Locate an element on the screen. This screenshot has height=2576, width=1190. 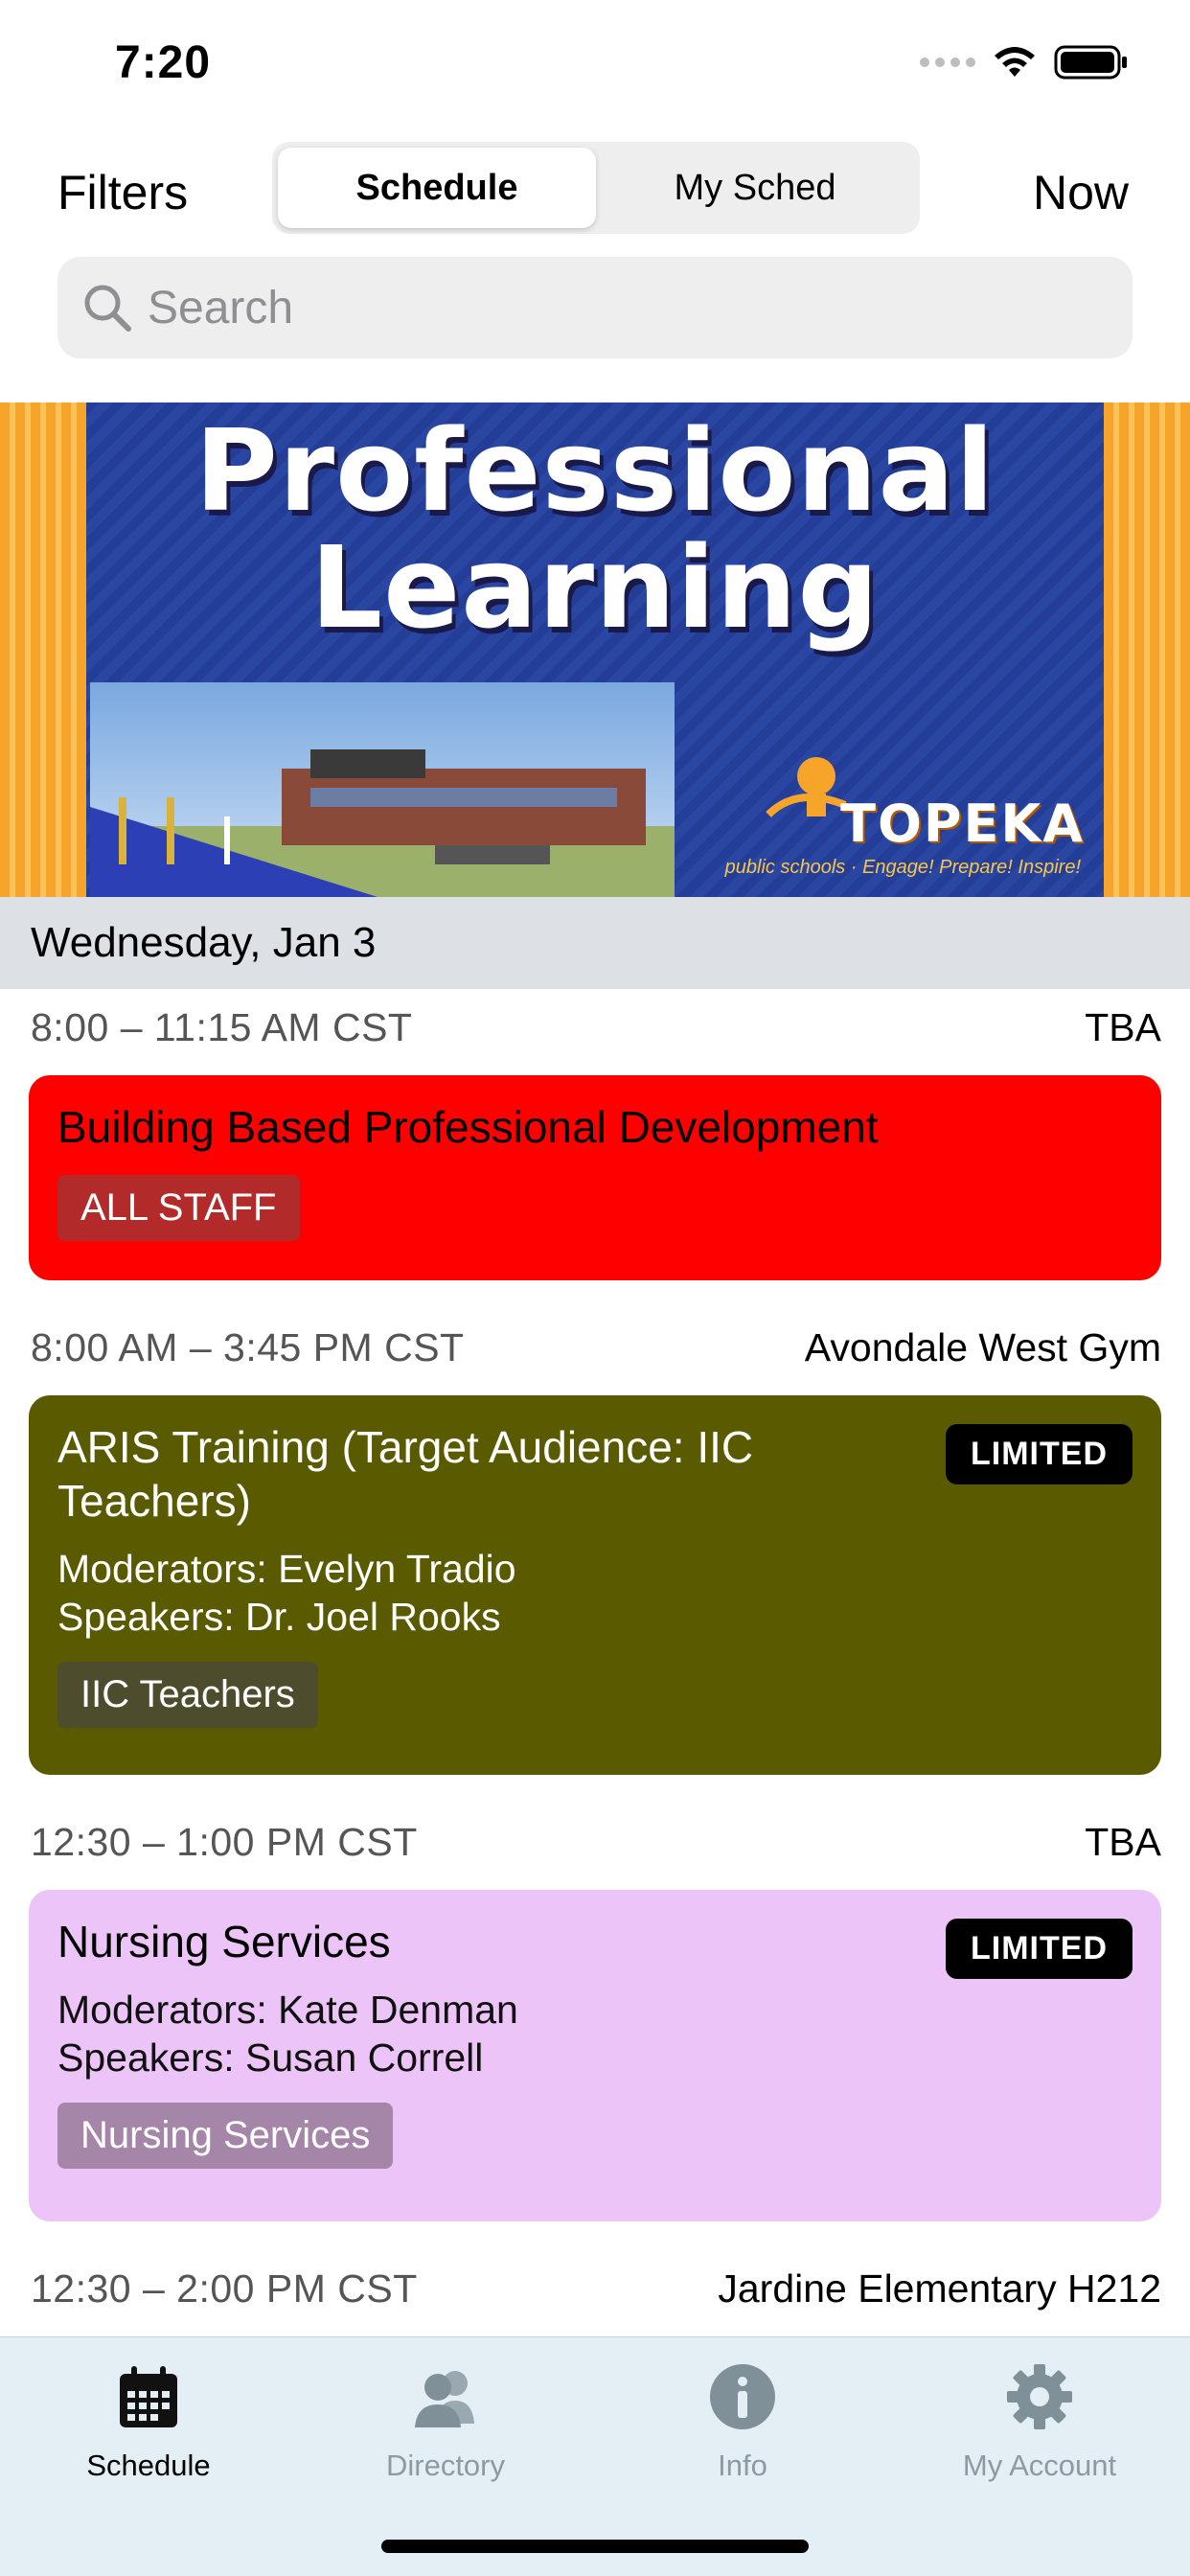
session-time: 12:30 – 2:00 PM CST is located at coordinates (225, 2288).